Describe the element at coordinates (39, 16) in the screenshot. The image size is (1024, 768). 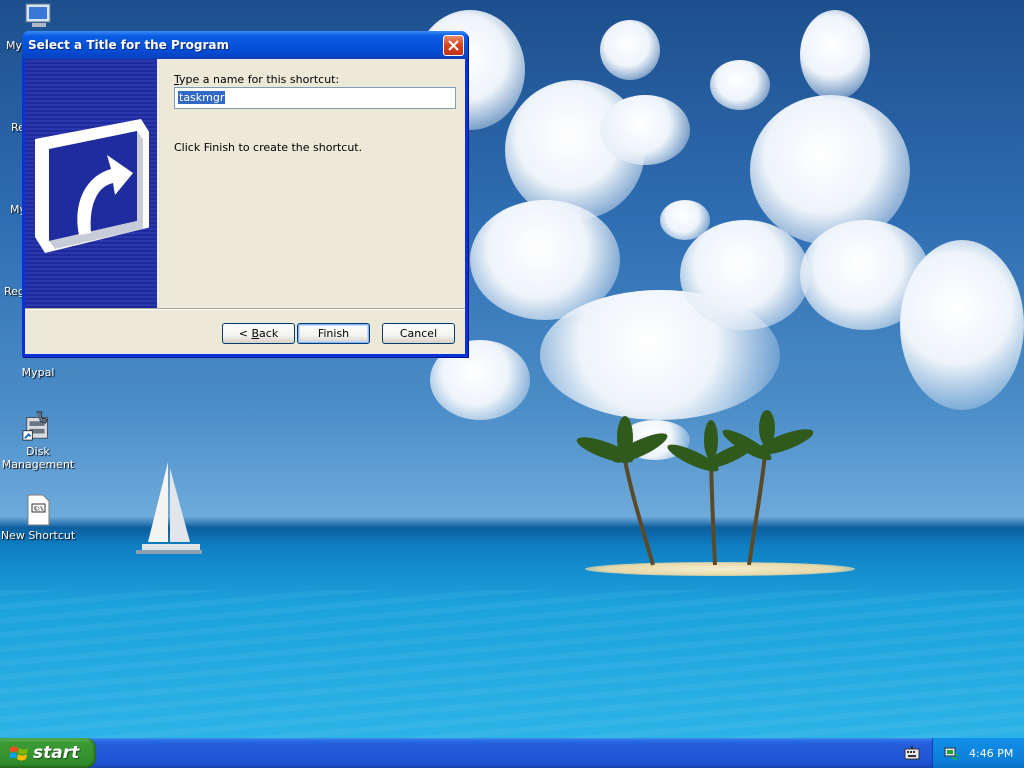
I see `my-computer-icon` at that location.